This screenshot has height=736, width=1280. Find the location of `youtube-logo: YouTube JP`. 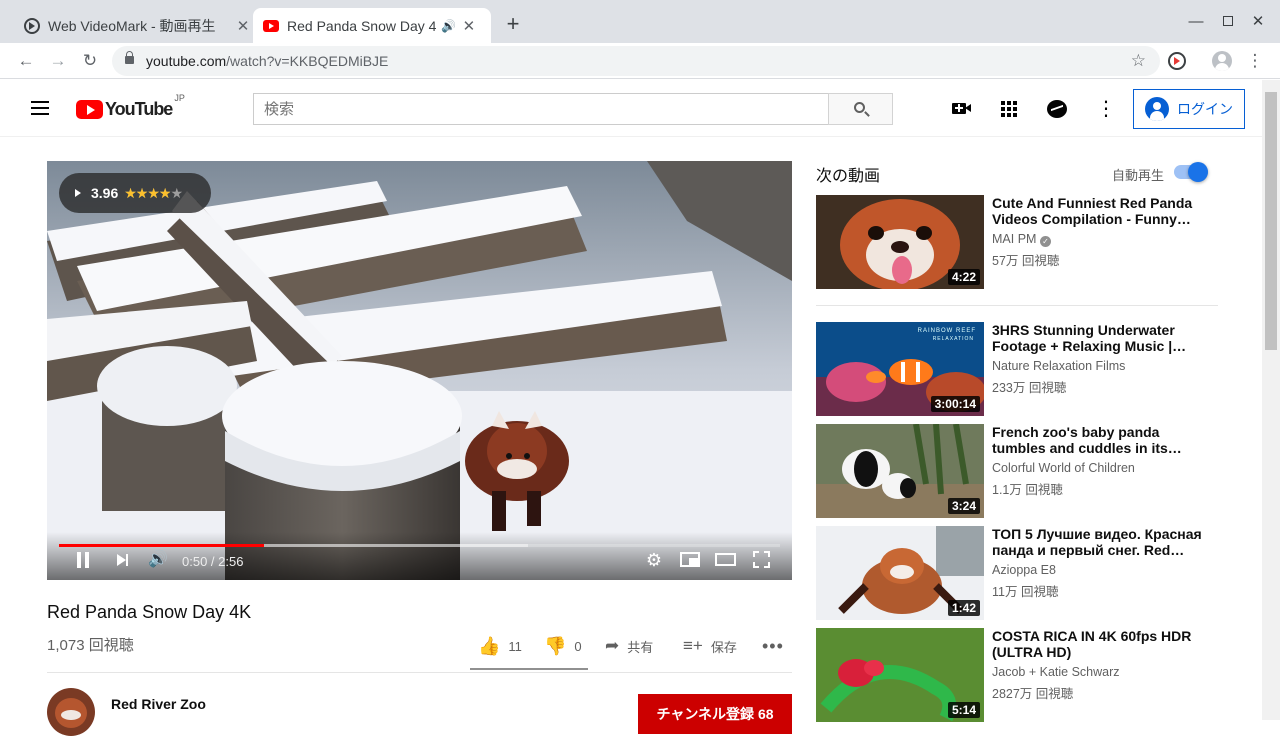

youtube-logo: YouTube JP is located at coordinates (130, 106).